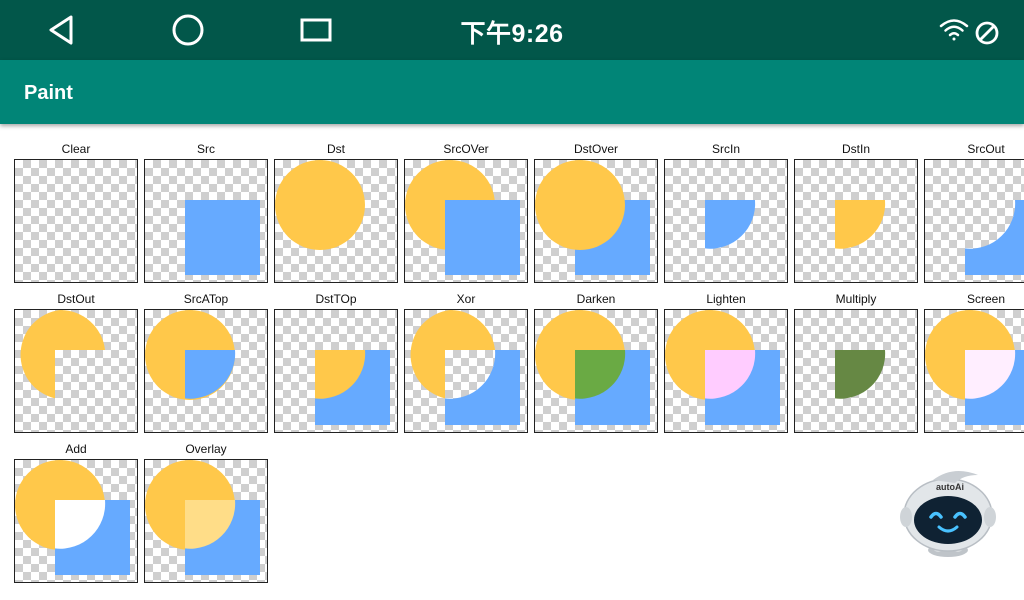  I want to click on mode-clear-preview, so click(76, 221).